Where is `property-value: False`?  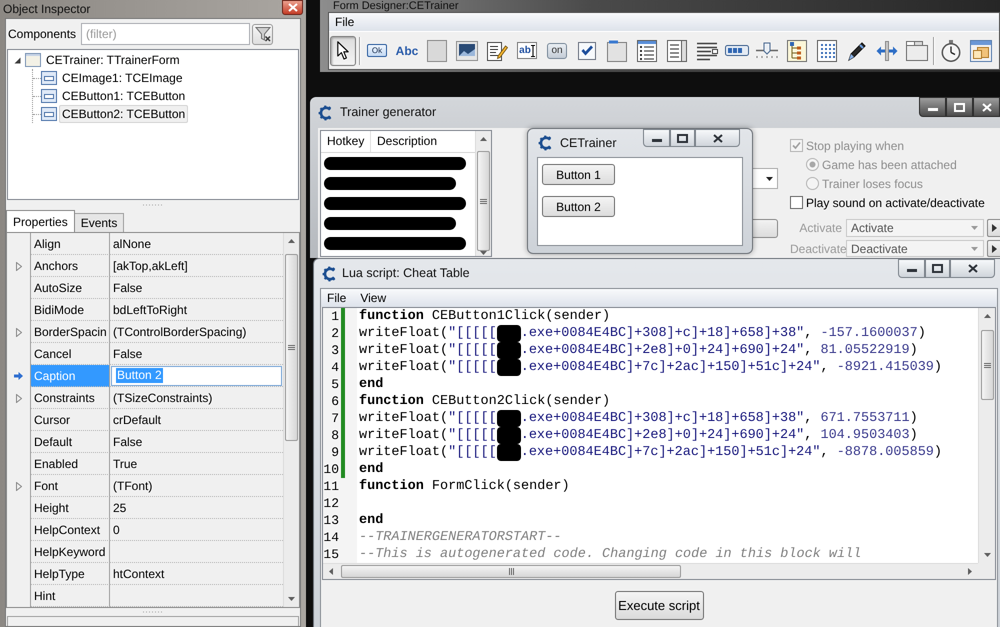 property-value: False is located at coordinates (127, 354).